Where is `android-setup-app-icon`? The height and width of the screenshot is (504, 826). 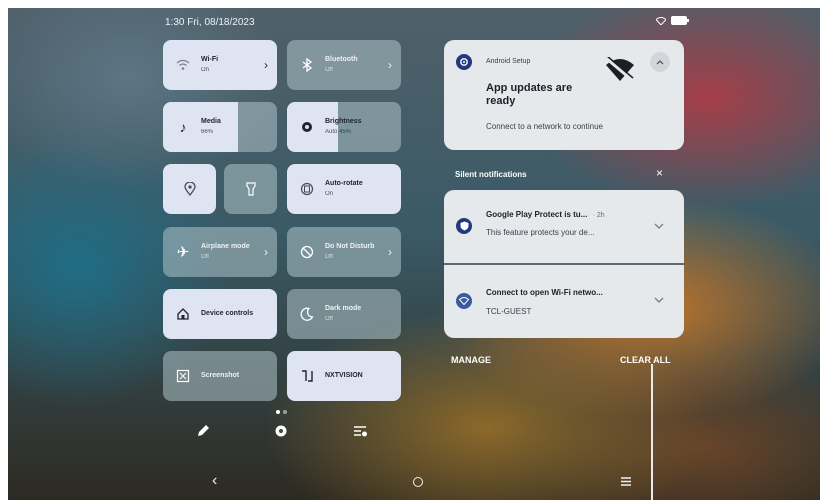 android-setup-app-icon is located at coordinates (464, 62).